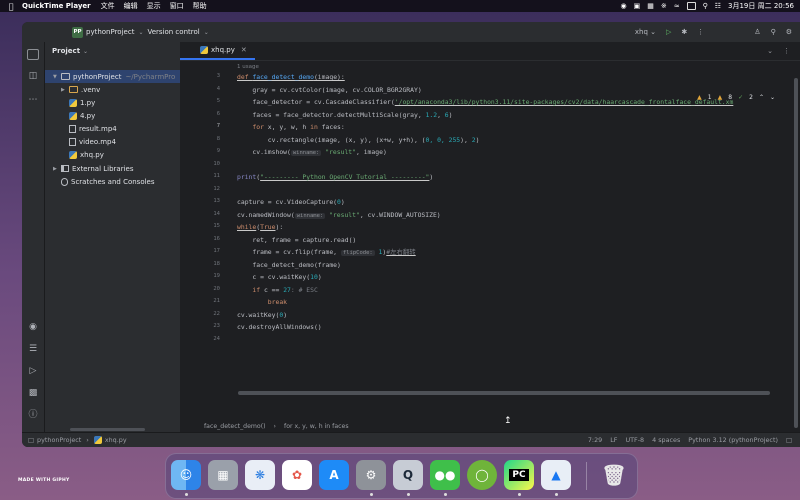 This screenshot has width=800, height=500. I want to click on close-icon: ✕, so click(244, 50).